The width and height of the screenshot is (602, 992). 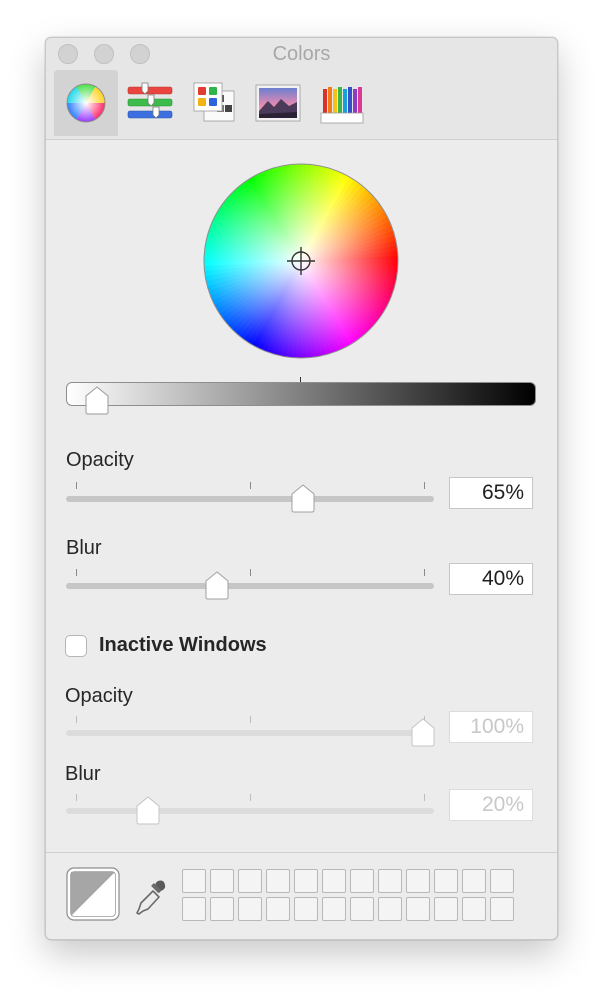 I want to click on bottom-separator, so click(x=301, y=852).